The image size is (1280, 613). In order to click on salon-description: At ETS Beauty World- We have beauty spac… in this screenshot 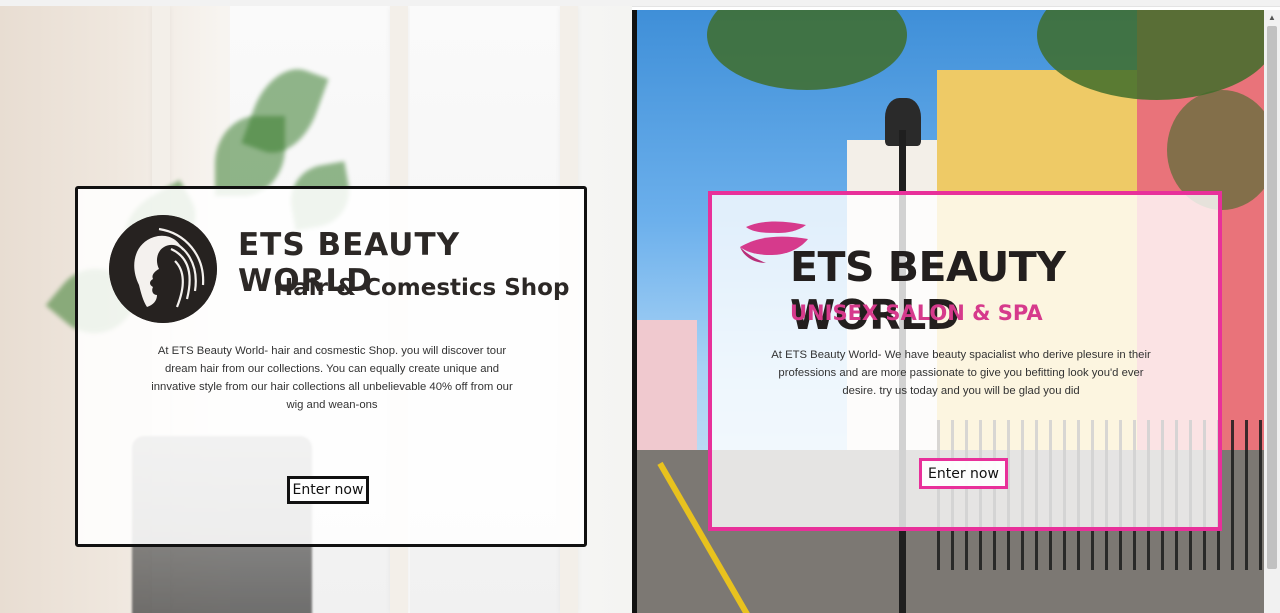, I will do `click(961, 373)`.